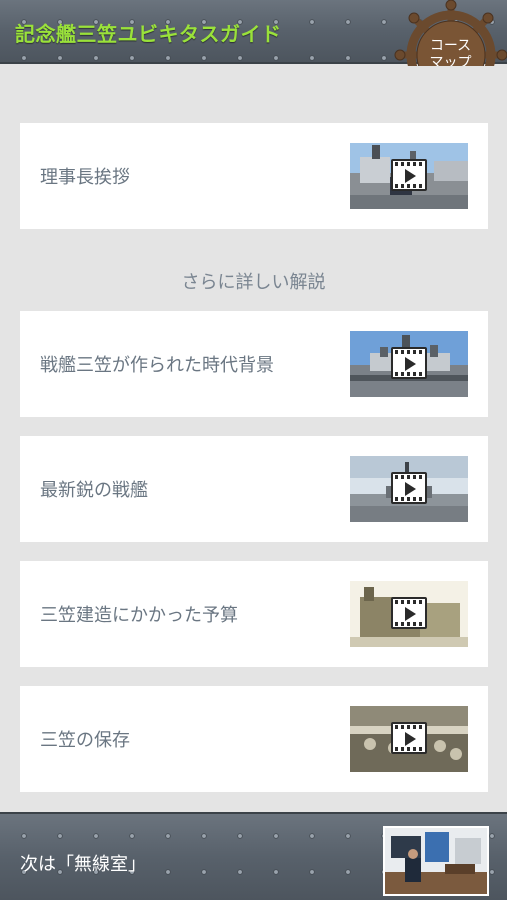 Image resolution: width=507 pixels, height=900 pixels. I want to click on next-location-thumbnail, so click(436, 861).